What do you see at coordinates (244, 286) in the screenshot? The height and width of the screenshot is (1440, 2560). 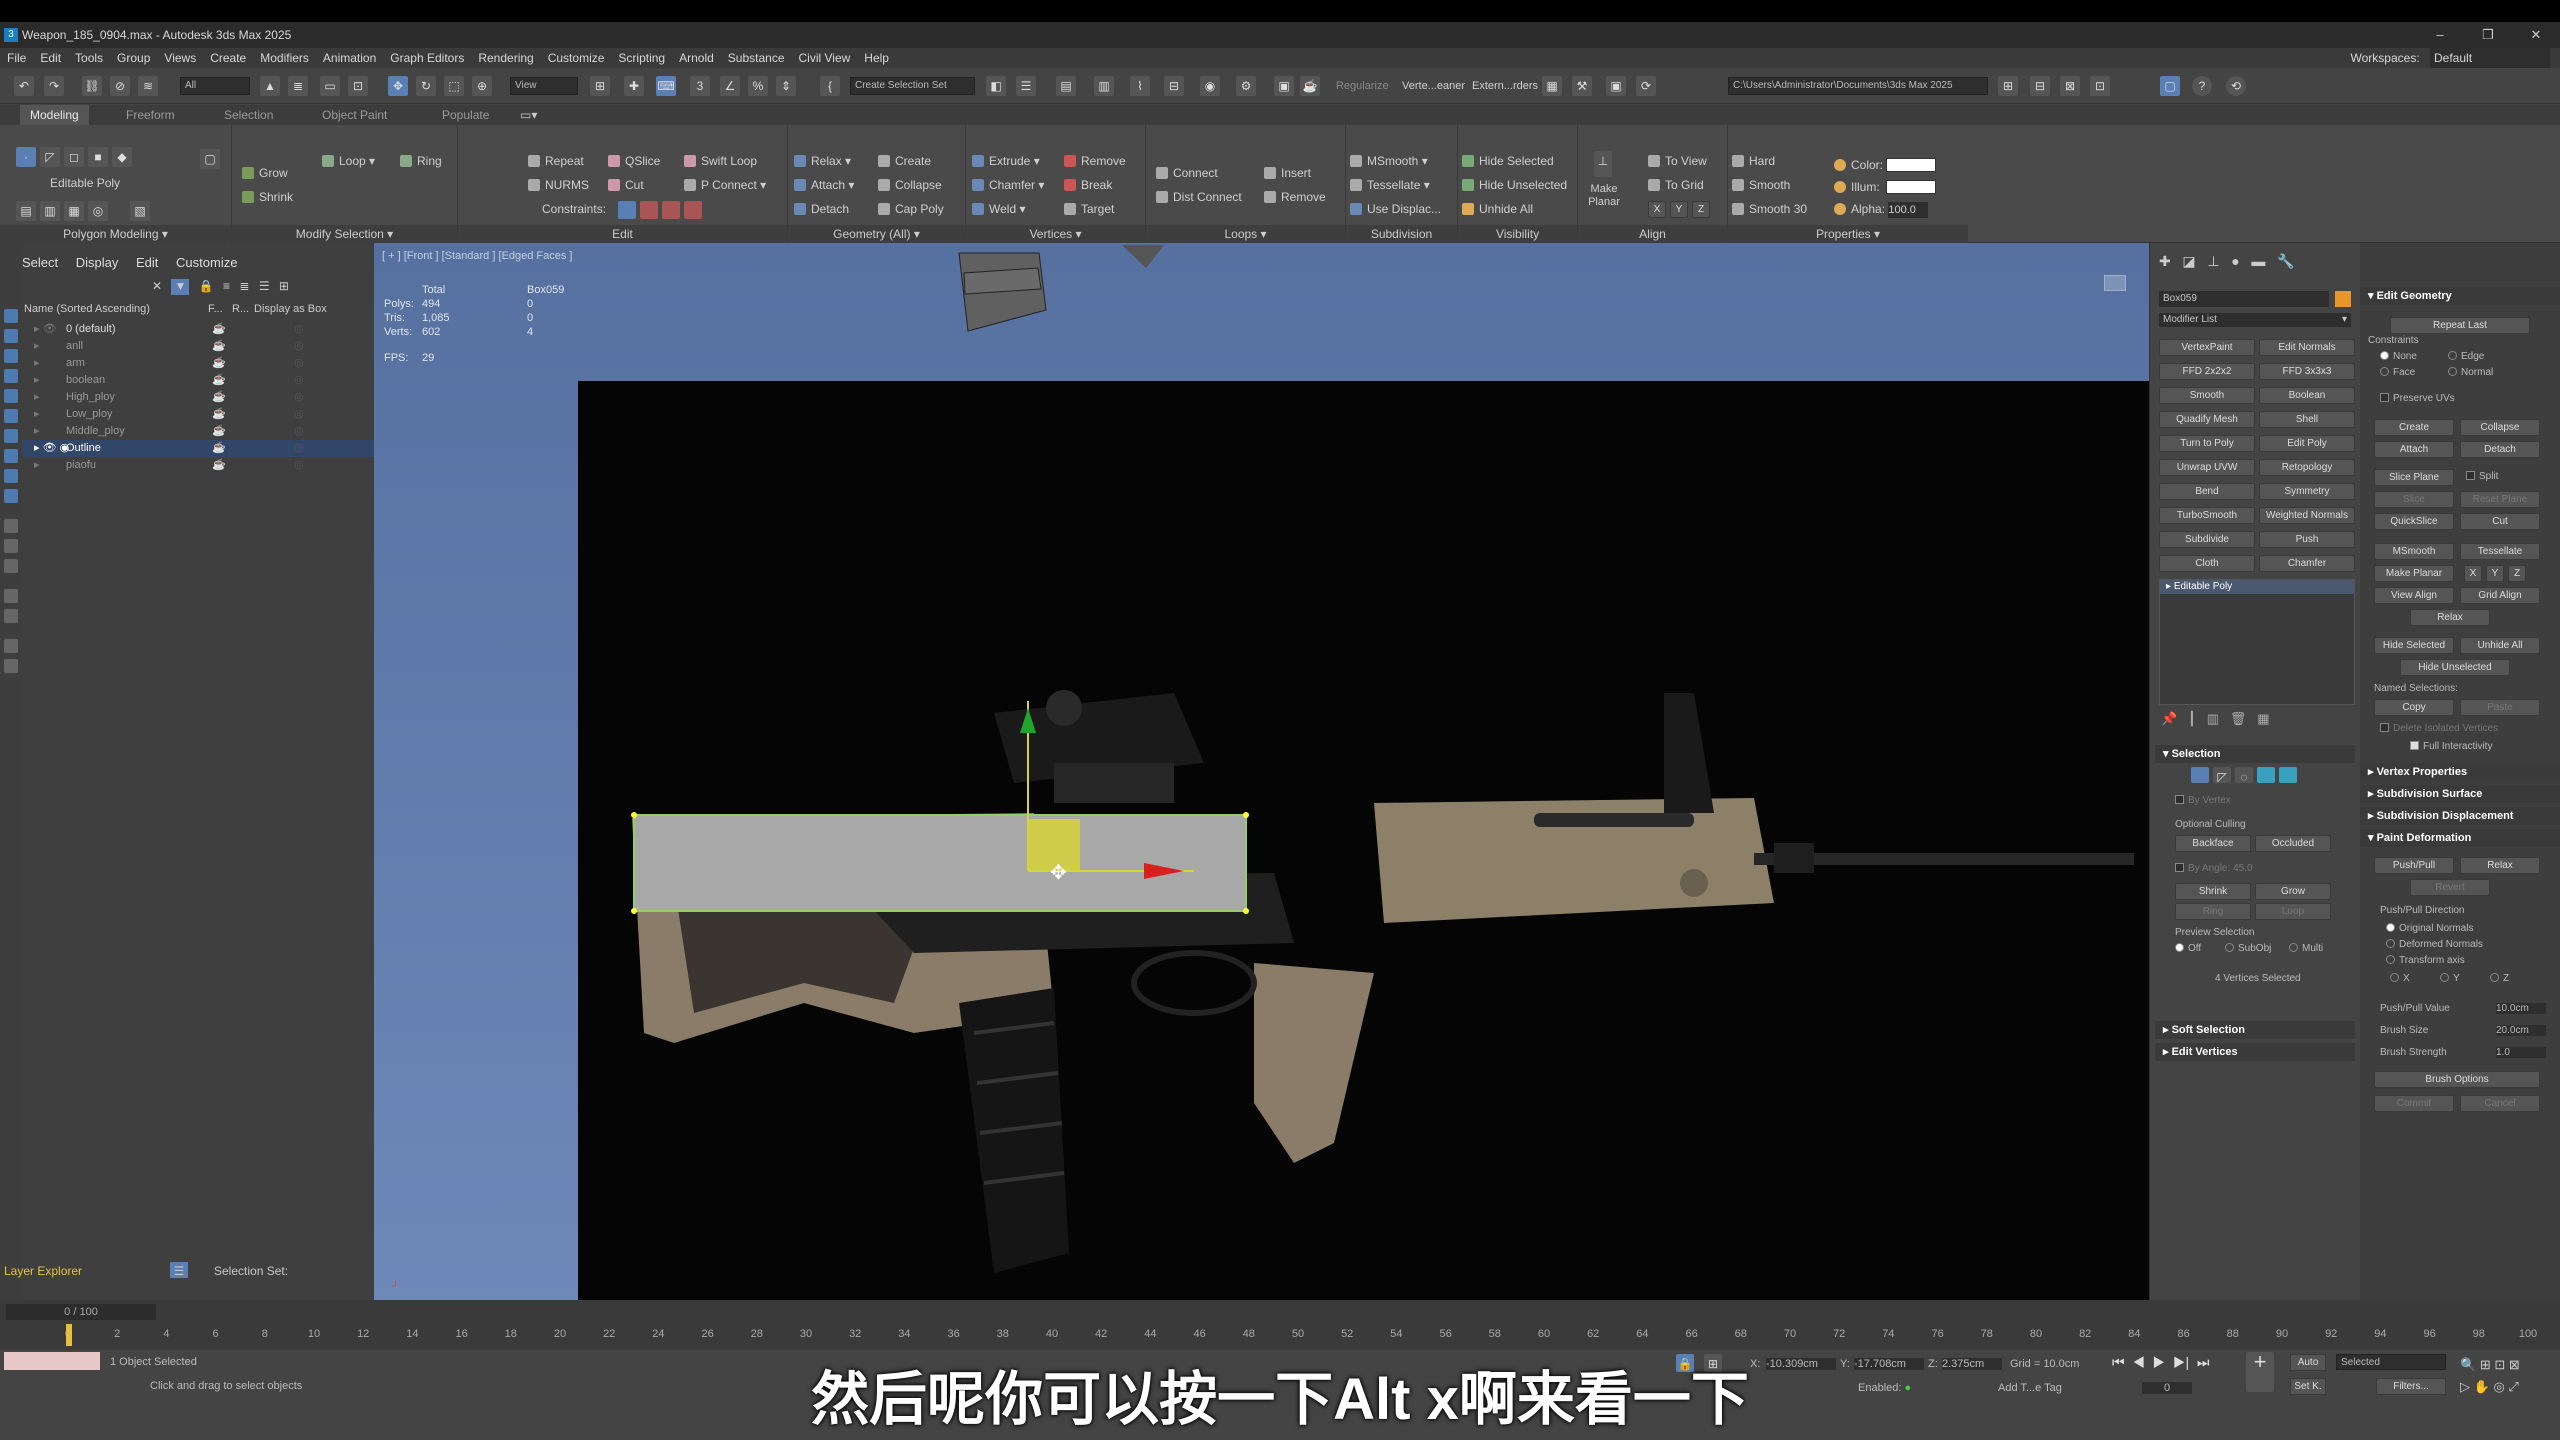 I see `add-to-layer-icon: ≣` at bounding box center [244, 286].